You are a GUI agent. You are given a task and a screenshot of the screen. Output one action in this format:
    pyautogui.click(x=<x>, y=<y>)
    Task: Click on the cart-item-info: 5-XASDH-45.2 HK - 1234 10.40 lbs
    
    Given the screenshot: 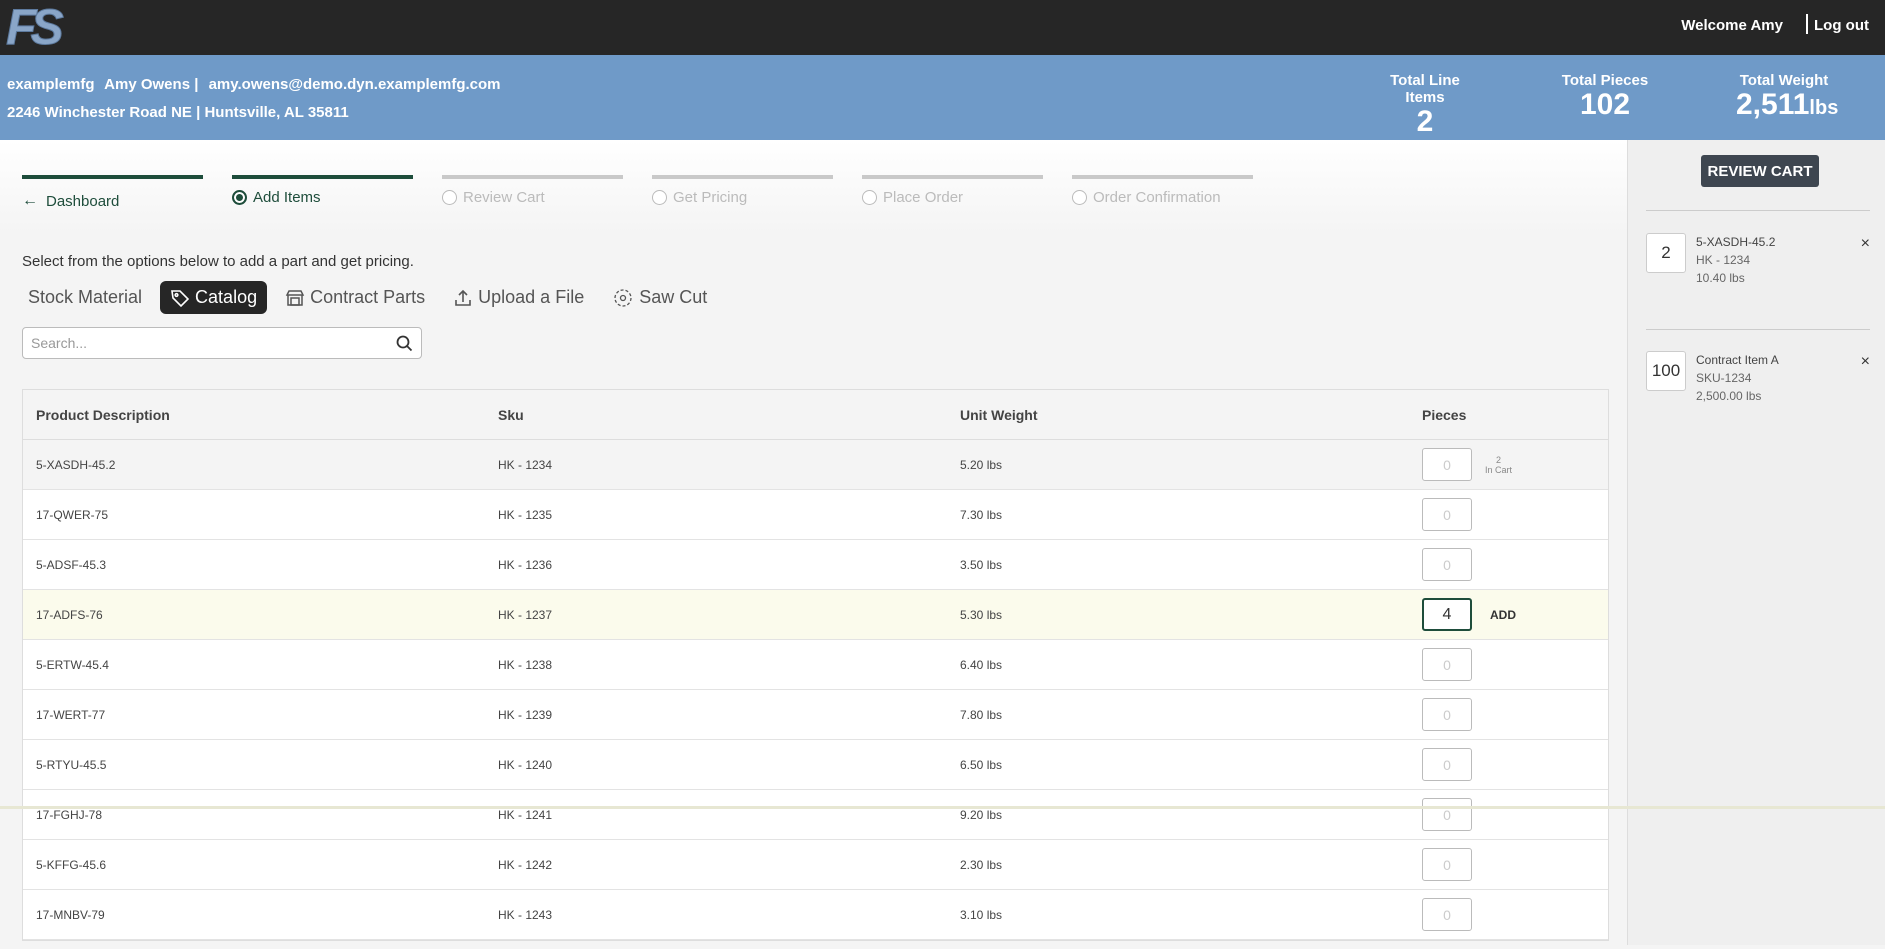 What is the action you would take?
    pyautogui.click(x=1735, y=260)
    